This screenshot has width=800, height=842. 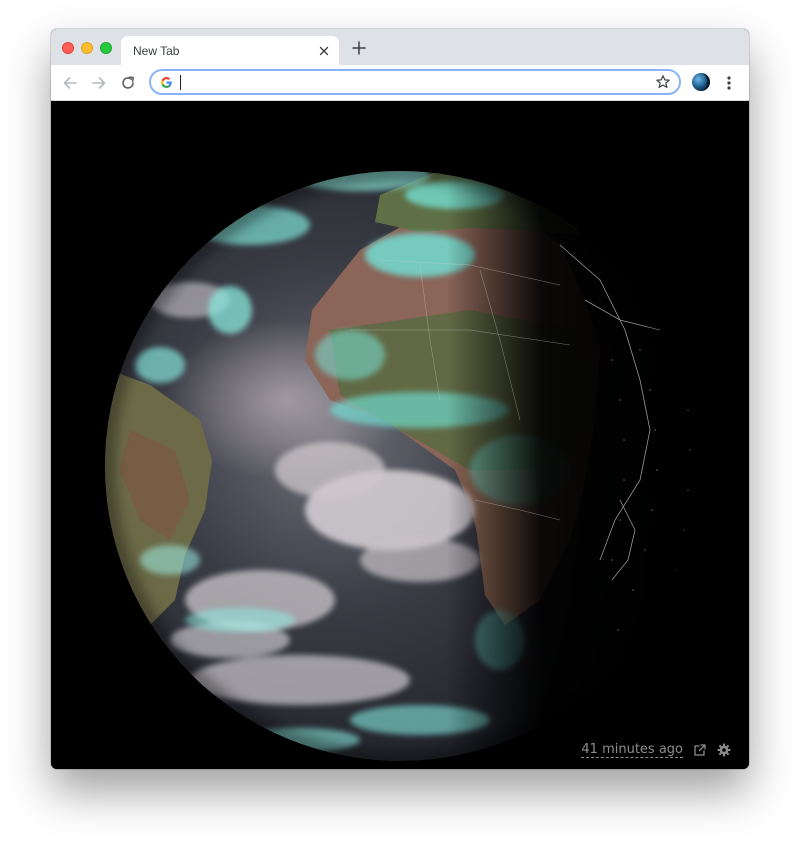 I want to click on more-menu-icon, so click(x=729, y=83).